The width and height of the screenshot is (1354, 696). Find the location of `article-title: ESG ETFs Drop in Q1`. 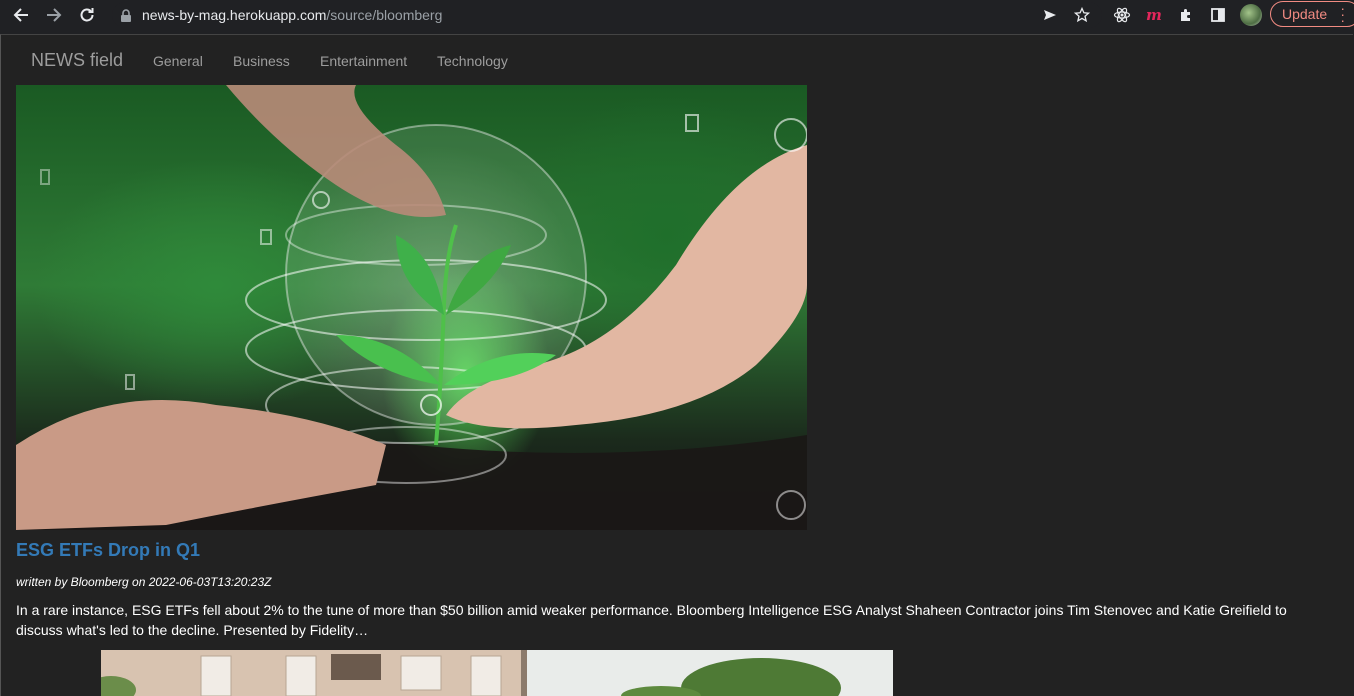

article-title: ESG ETFs Drop in Q1 is located at coordinates (108, 550).